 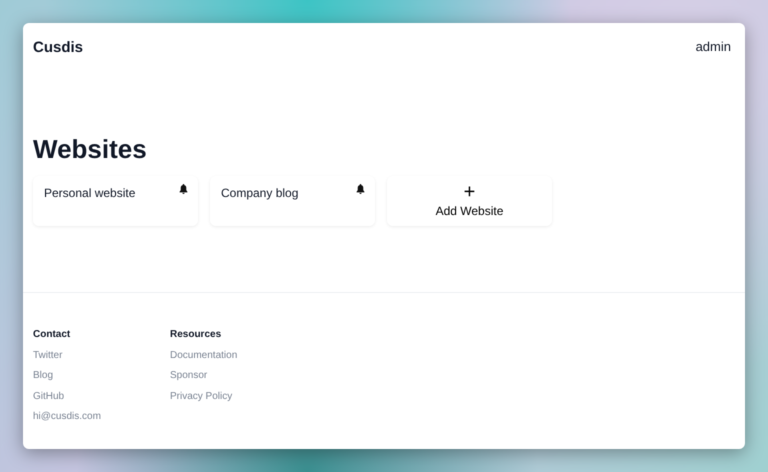 What do you see at coordinates (205, 397) in the screenshot?
I see `footer-link: Privacy Policy` at bounding box center [205, 397].